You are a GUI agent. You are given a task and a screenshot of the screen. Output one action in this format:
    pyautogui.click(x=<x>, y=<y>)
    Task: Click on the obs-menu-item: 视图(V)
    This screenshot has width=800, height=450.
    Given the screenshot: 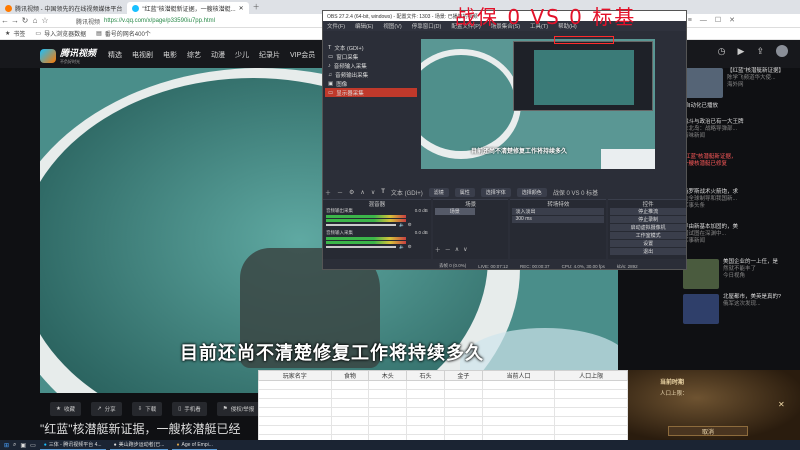 What is the action you would take?
    pyautogui.click(x=392, y=26)
    